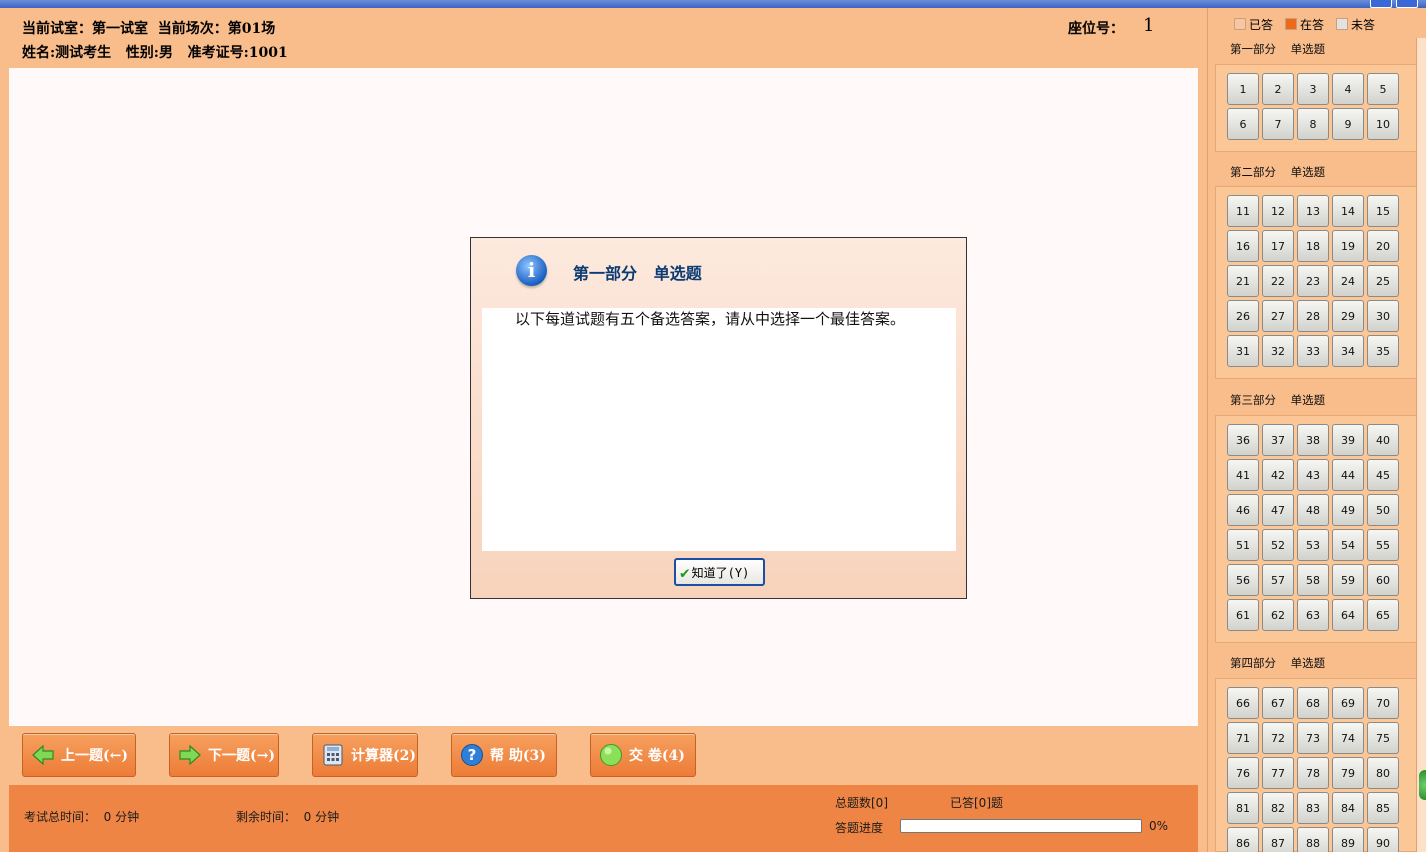 Image resolution: width=1426 pixels, height=852 pixels. I want to click on question-button: 55, so click(1383, 545).